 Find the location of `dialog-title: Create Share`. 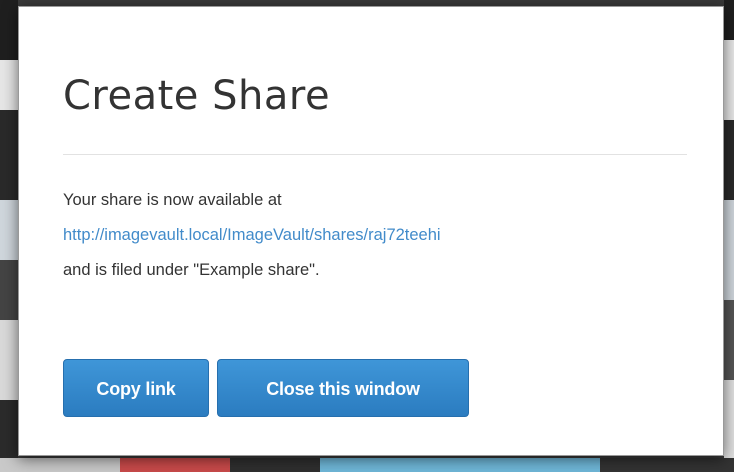

dialog-title: Create Share is located at coordinates (197, 96).